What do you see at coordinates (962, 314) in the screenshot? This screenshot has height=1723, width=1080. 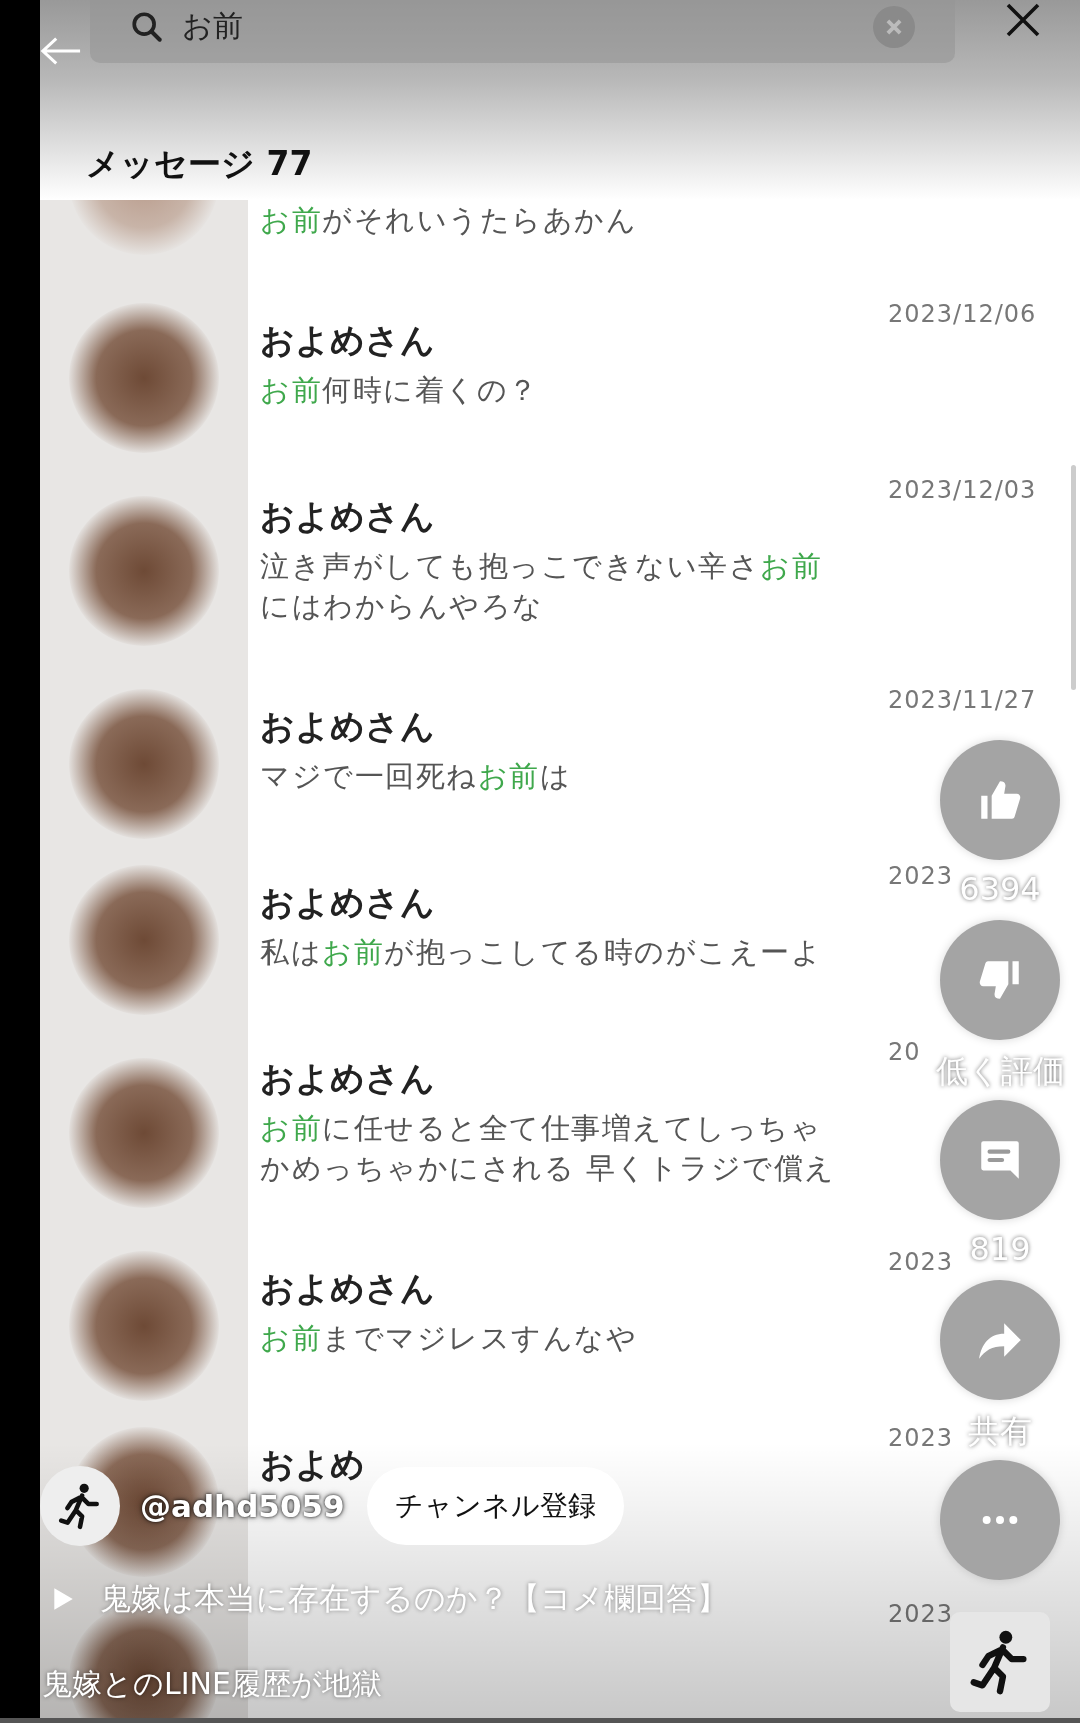 I see `message-date: 2023/12/06` at bounding box center [962, 314].